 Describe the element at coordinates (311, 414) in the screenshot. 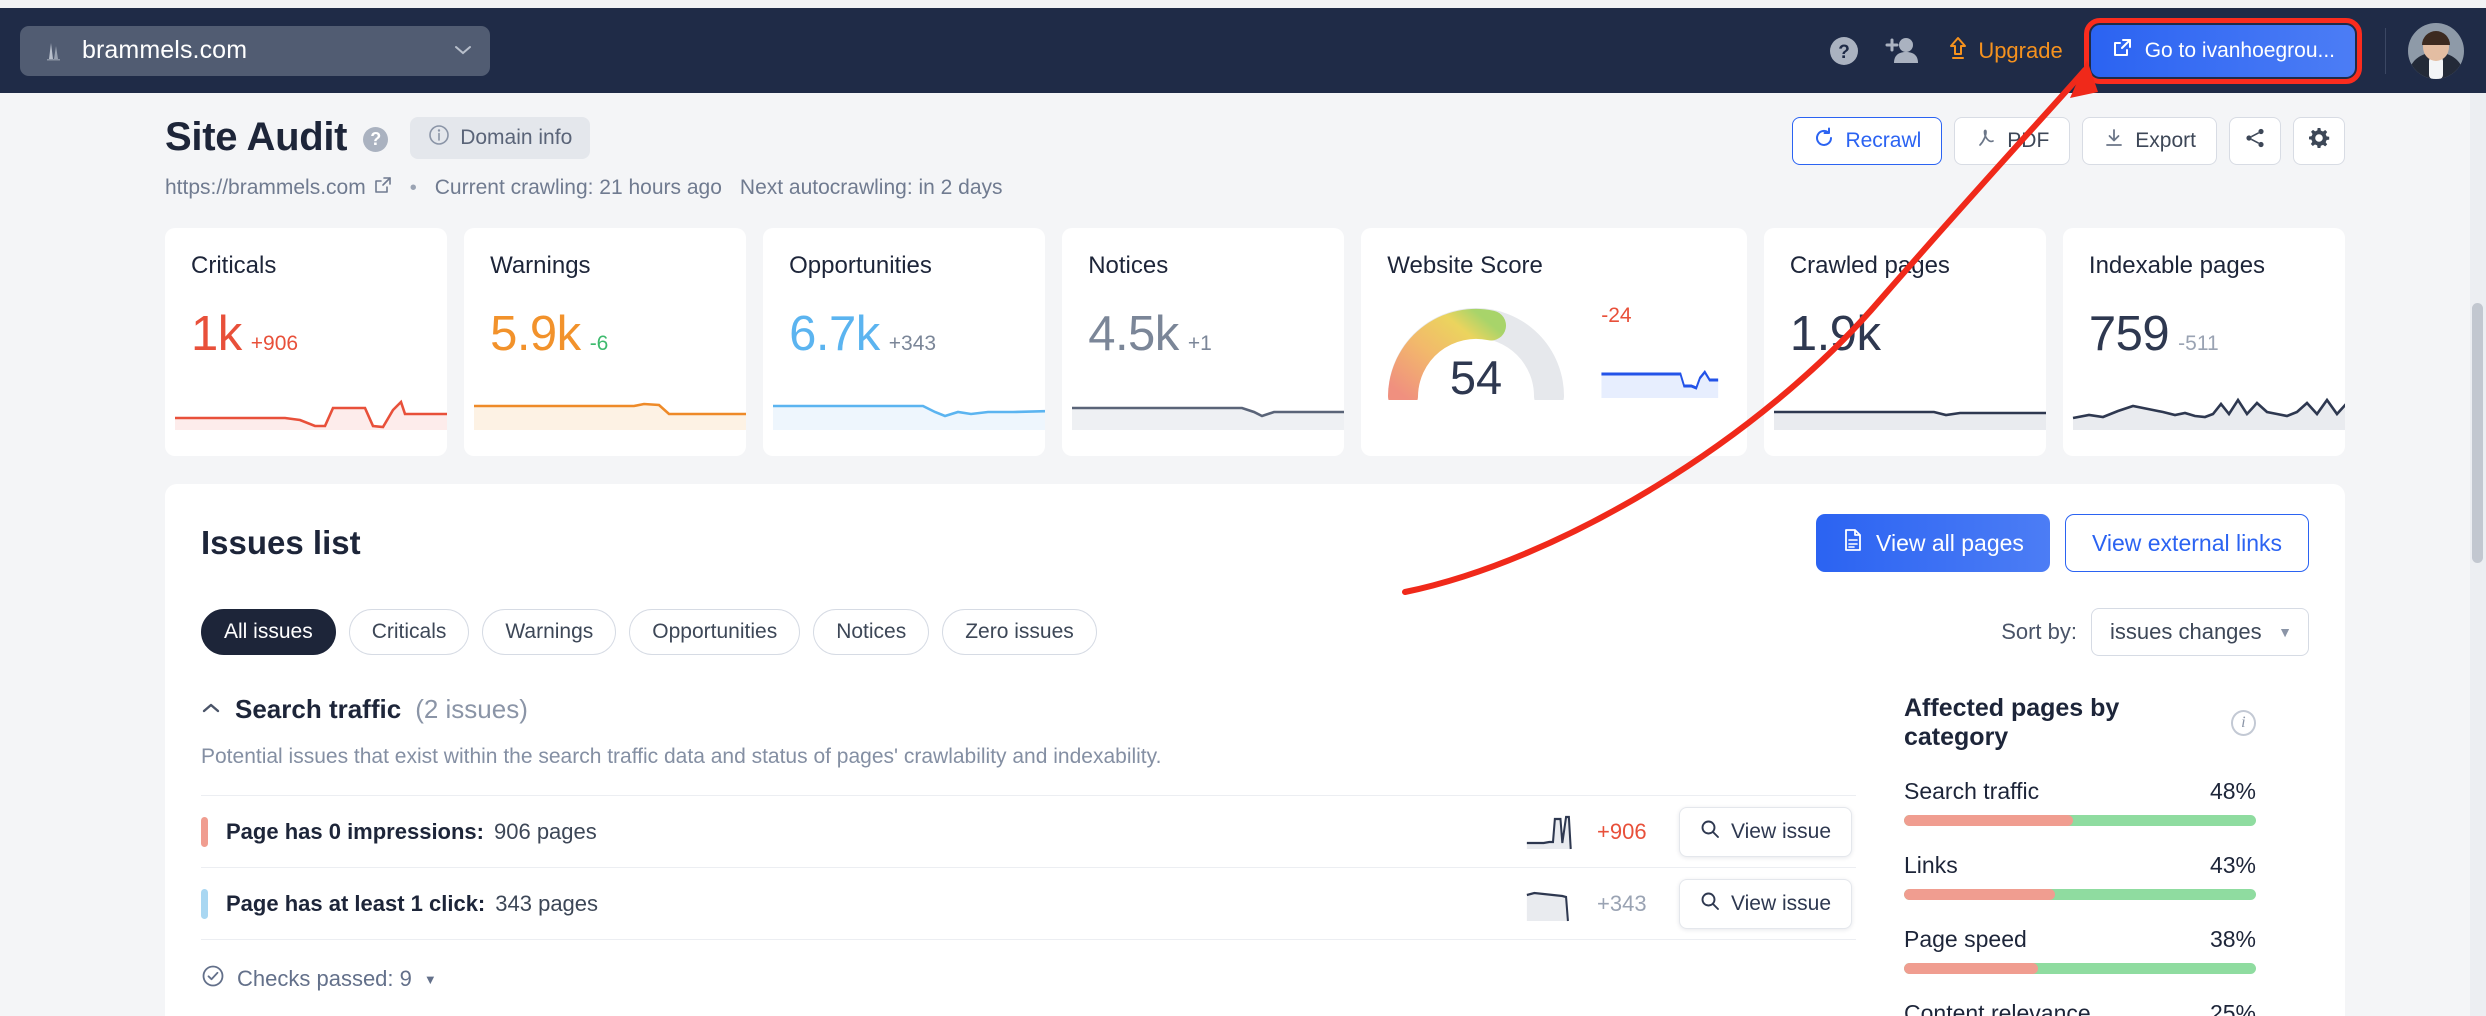

I see `sparkline-criticals` at that location.